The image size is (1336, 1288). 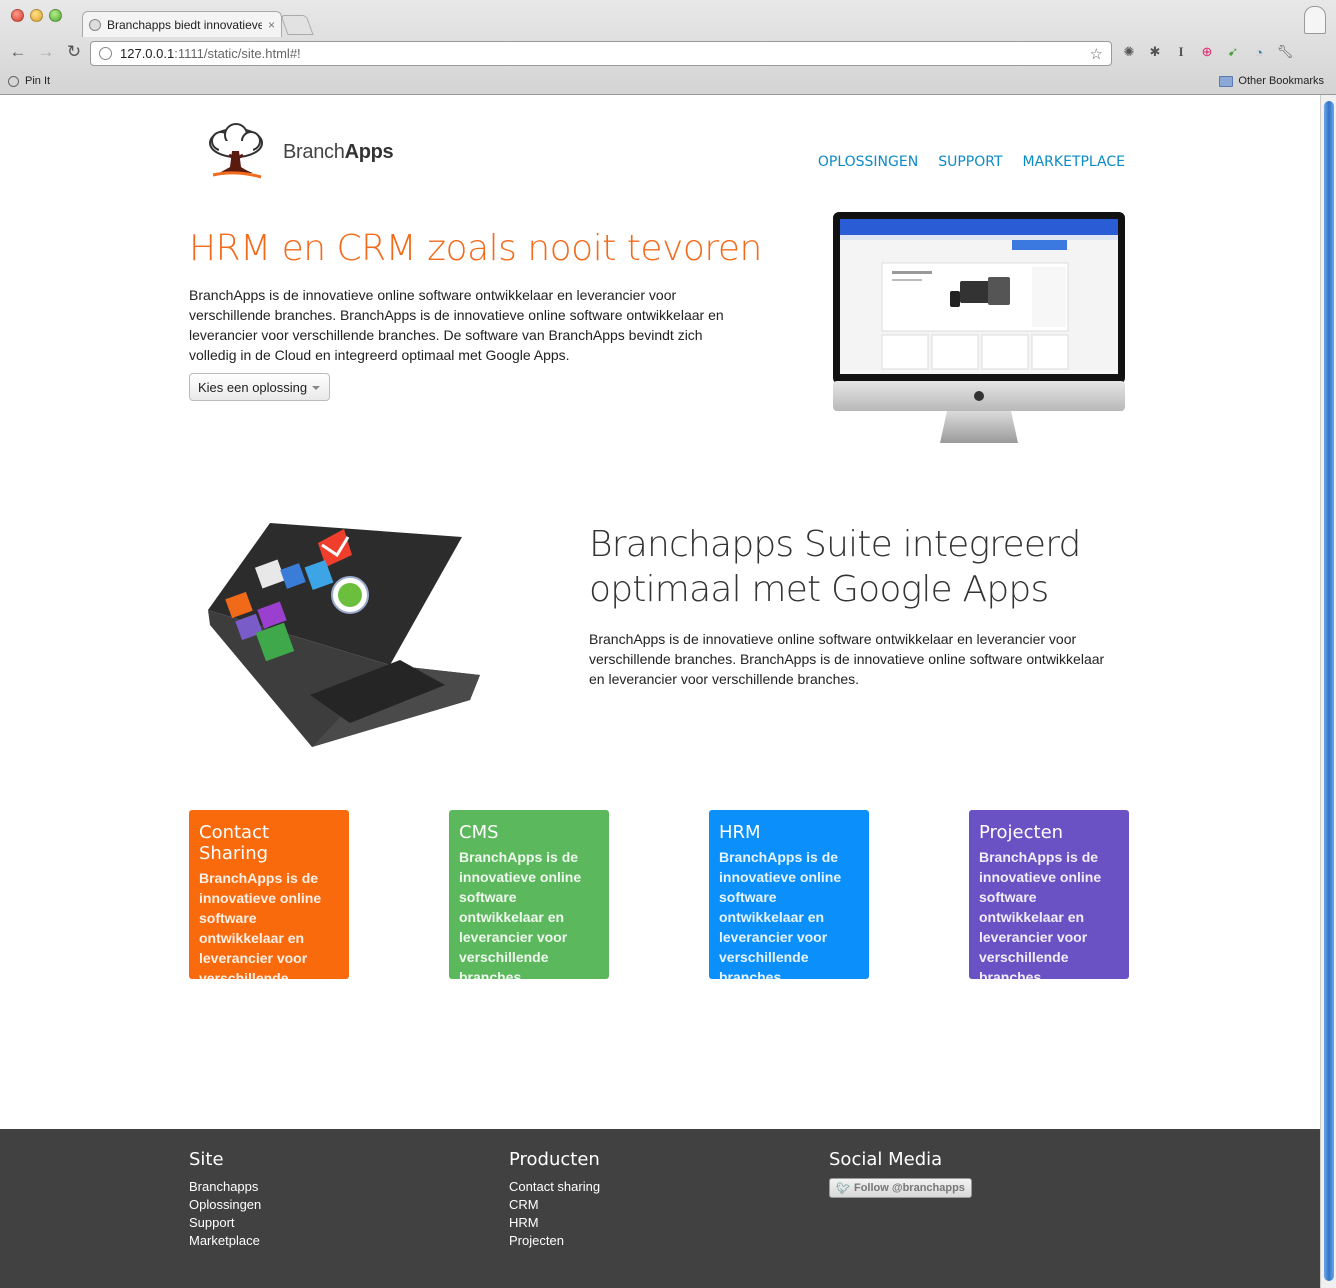 I want to click on card-title: Contact Sharing, so click(x=234, y=843).